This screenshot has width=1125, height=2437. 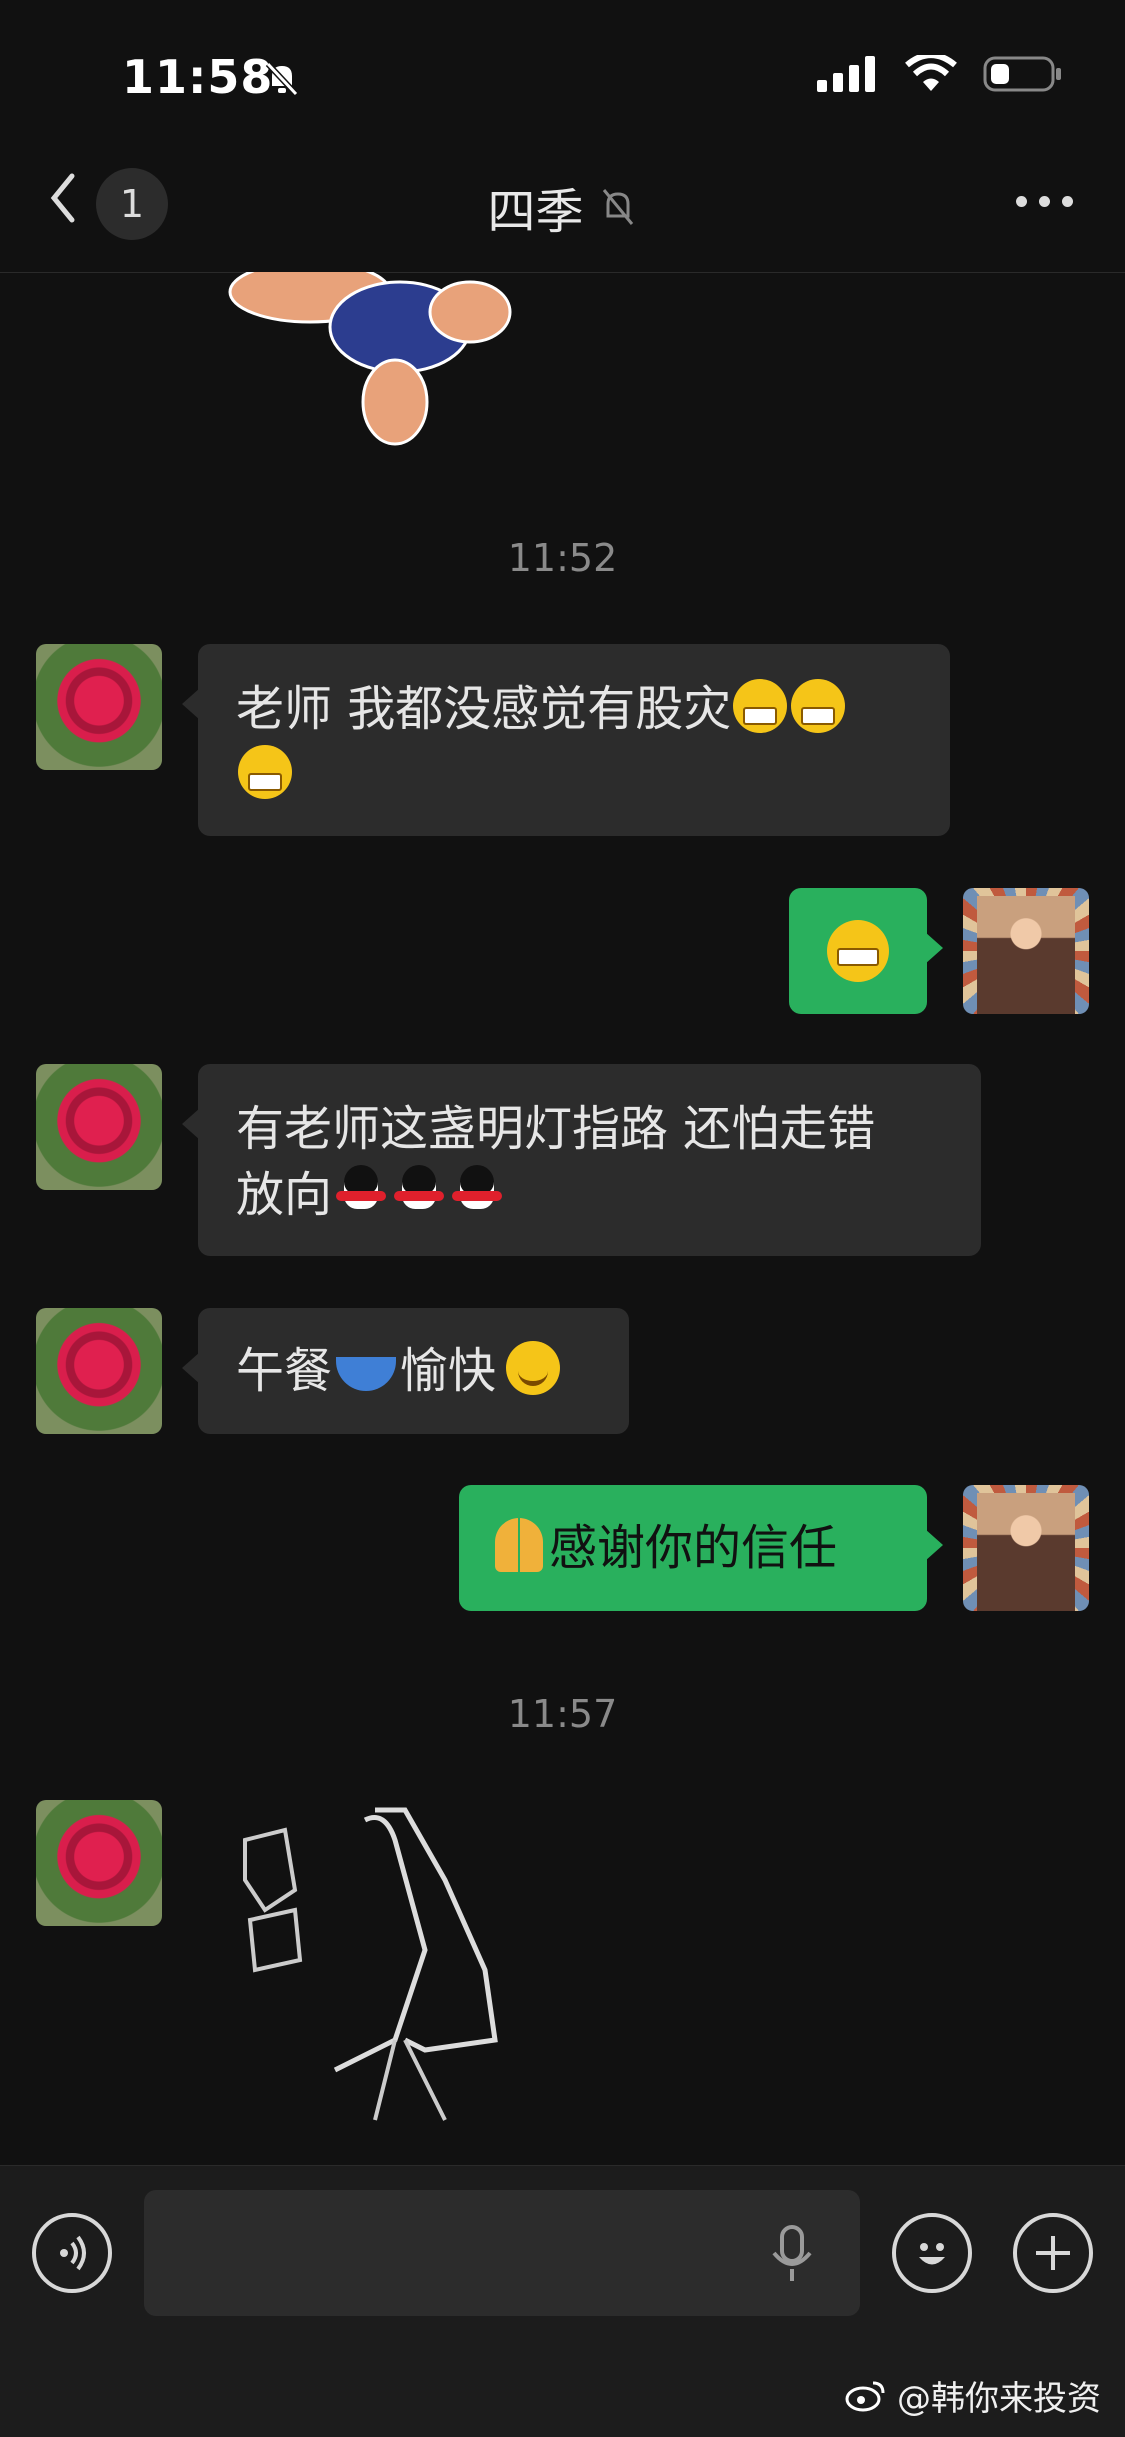 What do you see at coordinates (581, 1160) in the screenshot?
I see `message-bubble-incoming: 有老师这盏明灯指路 还怕走错 放向` at bounding box center [581, 1160].